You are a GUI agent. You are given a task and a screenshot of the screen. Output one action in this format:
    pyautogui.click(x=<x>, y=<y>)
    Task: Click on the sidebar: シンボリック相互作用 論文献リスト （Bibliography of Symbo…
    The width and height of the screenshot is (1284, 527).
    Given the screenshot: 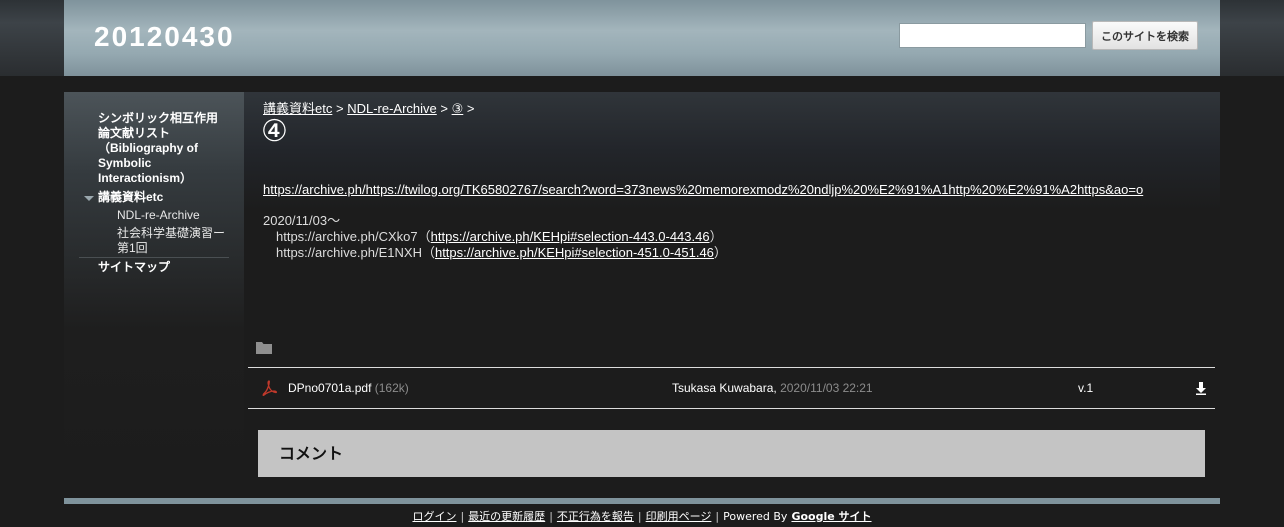 What is the action you would take?
    pyautogui.click(x=154, y=290)
    